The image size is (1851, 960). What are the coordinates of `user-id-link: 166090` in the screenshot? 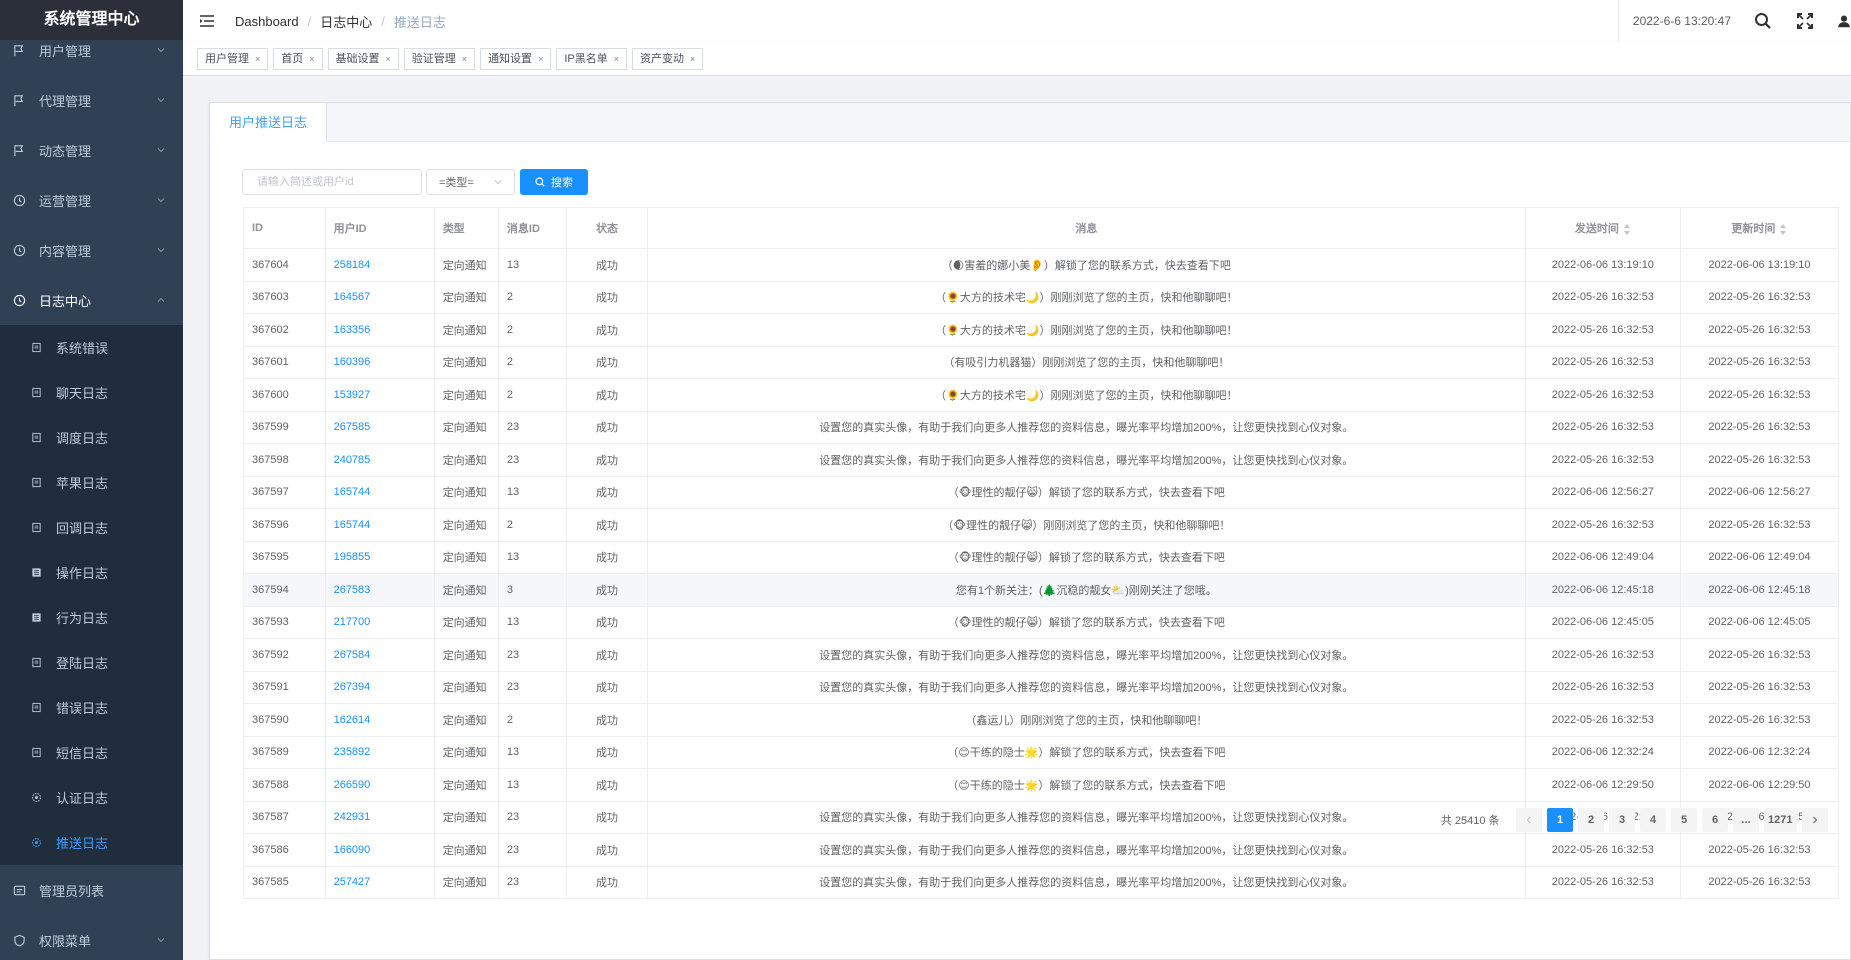 It's located at (352, 850).